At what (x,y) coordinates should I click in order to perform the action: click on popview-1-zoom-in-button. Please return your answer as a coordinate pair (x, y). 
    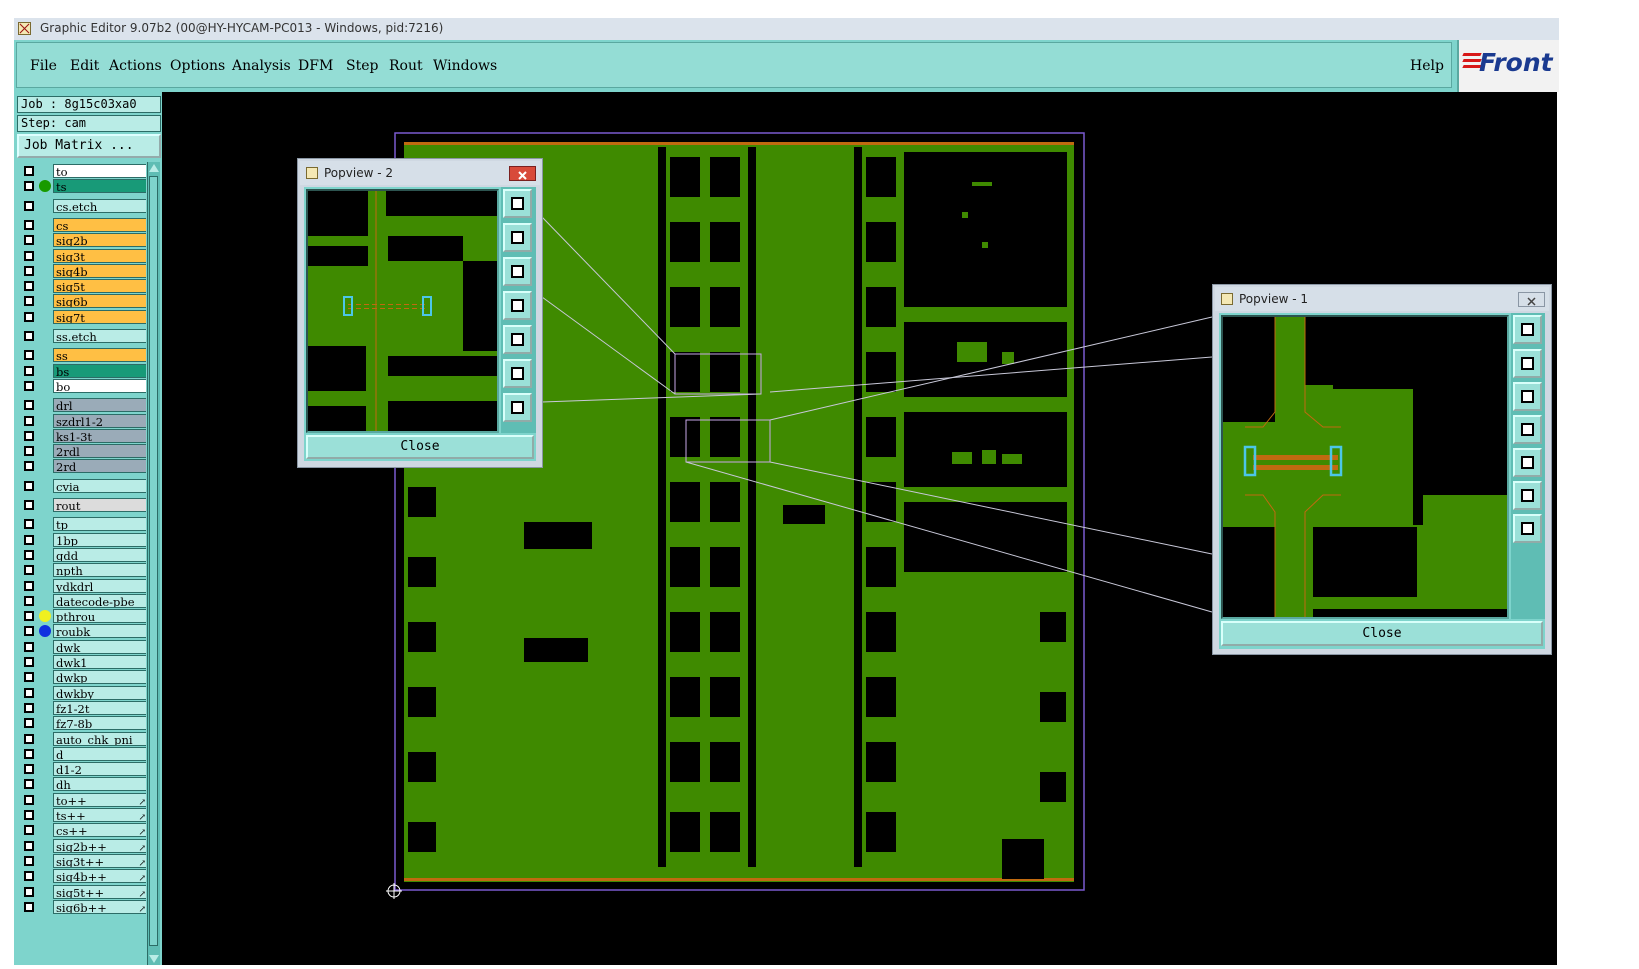
    Looking at the image, I should click on (1527, 495).